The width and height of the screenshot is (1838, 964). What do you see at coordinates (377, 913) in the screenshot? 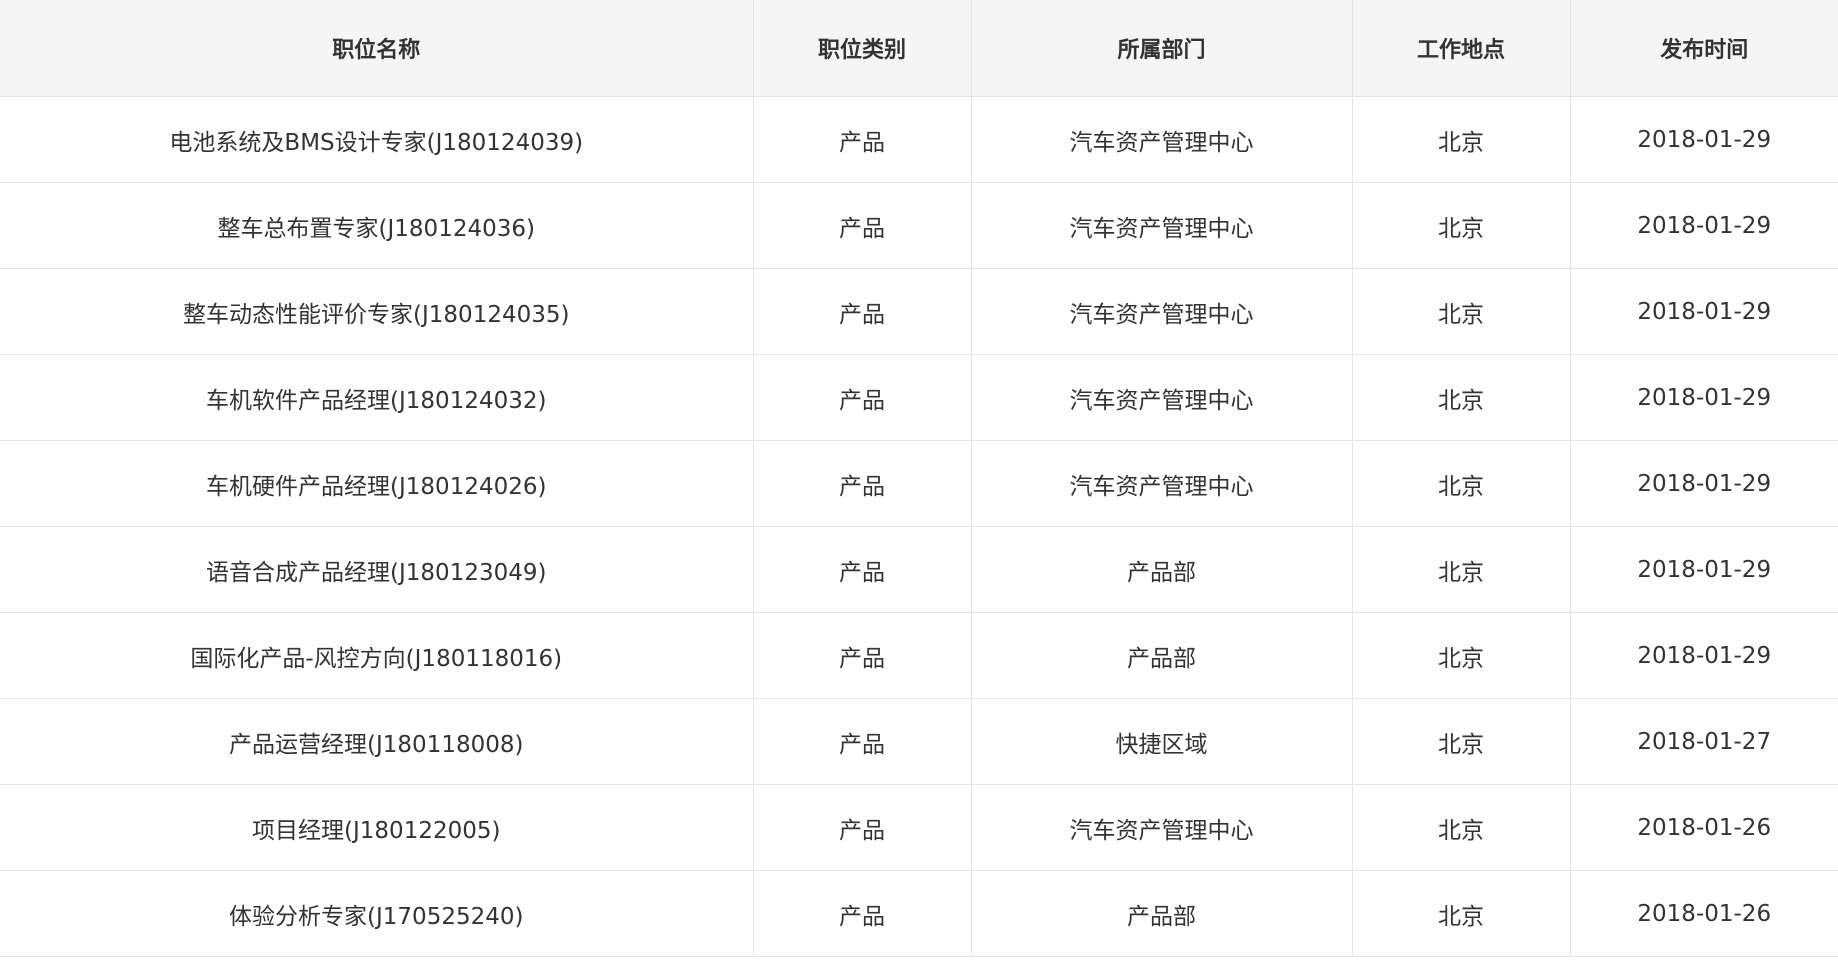
I see `job-title-link: 体验分析专家(J170525240)` at bounding box center [377, 913].